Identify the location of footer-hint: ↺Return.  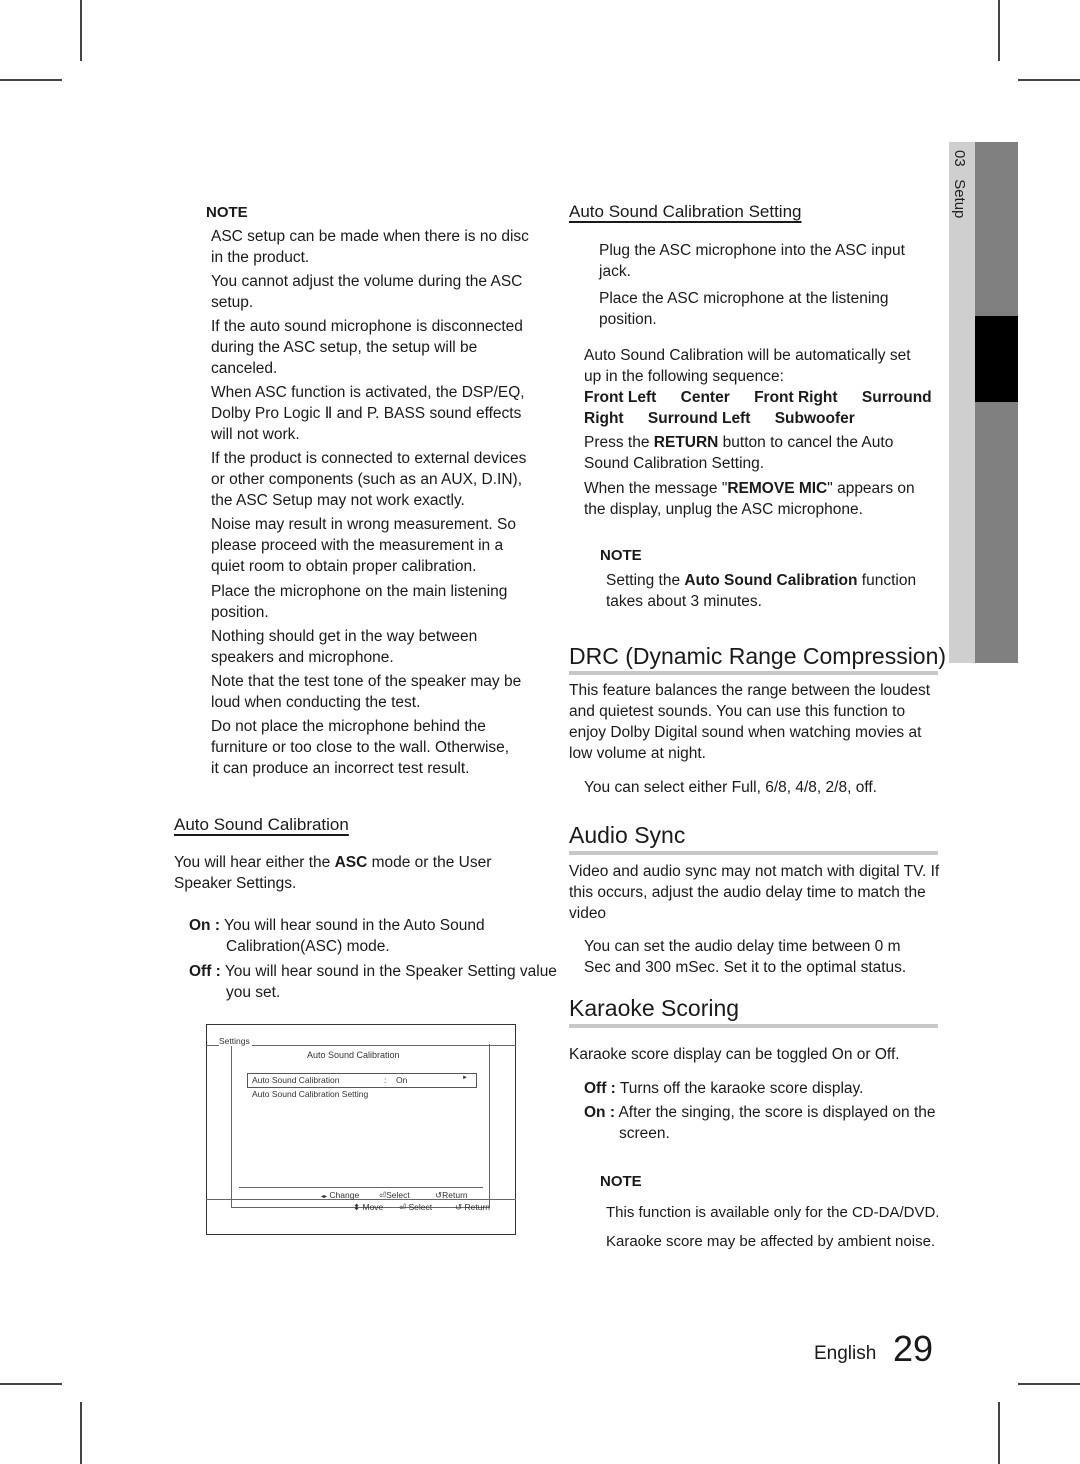
(451, 1195).